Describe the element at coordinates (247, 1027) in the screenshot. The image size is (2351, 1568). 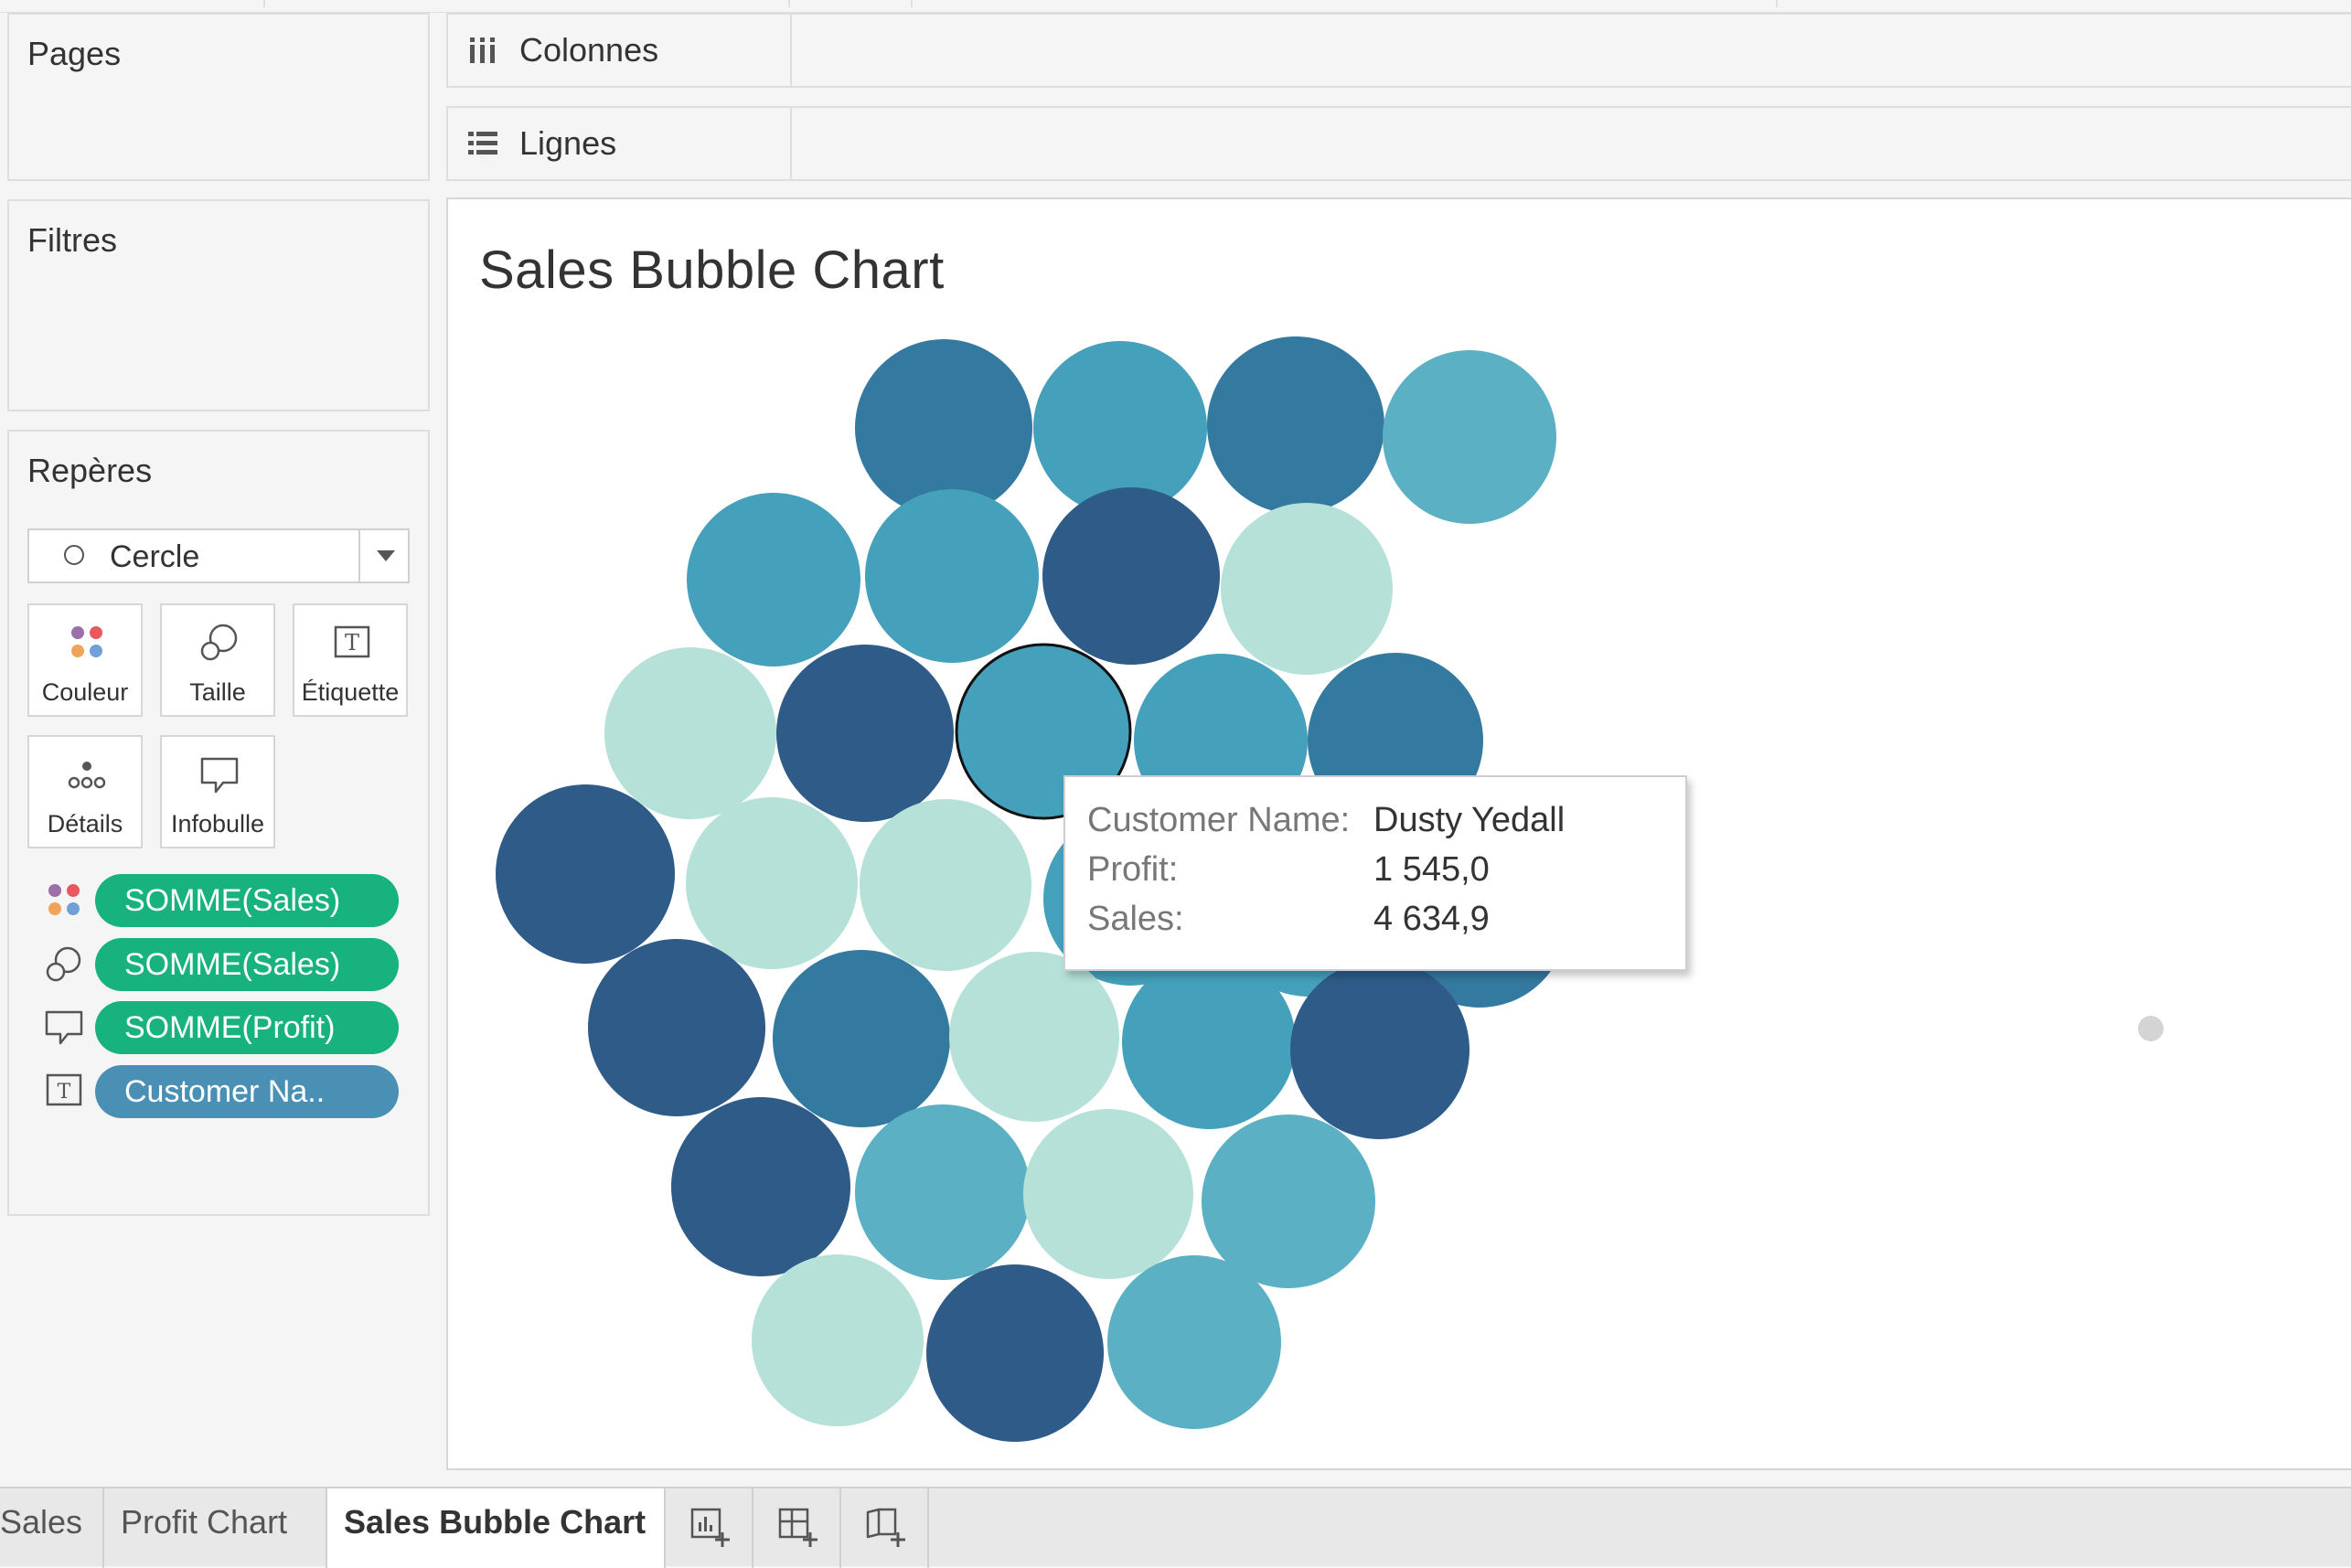
I see `tooltip-field-pill: SOMME(Profit)` at that location.